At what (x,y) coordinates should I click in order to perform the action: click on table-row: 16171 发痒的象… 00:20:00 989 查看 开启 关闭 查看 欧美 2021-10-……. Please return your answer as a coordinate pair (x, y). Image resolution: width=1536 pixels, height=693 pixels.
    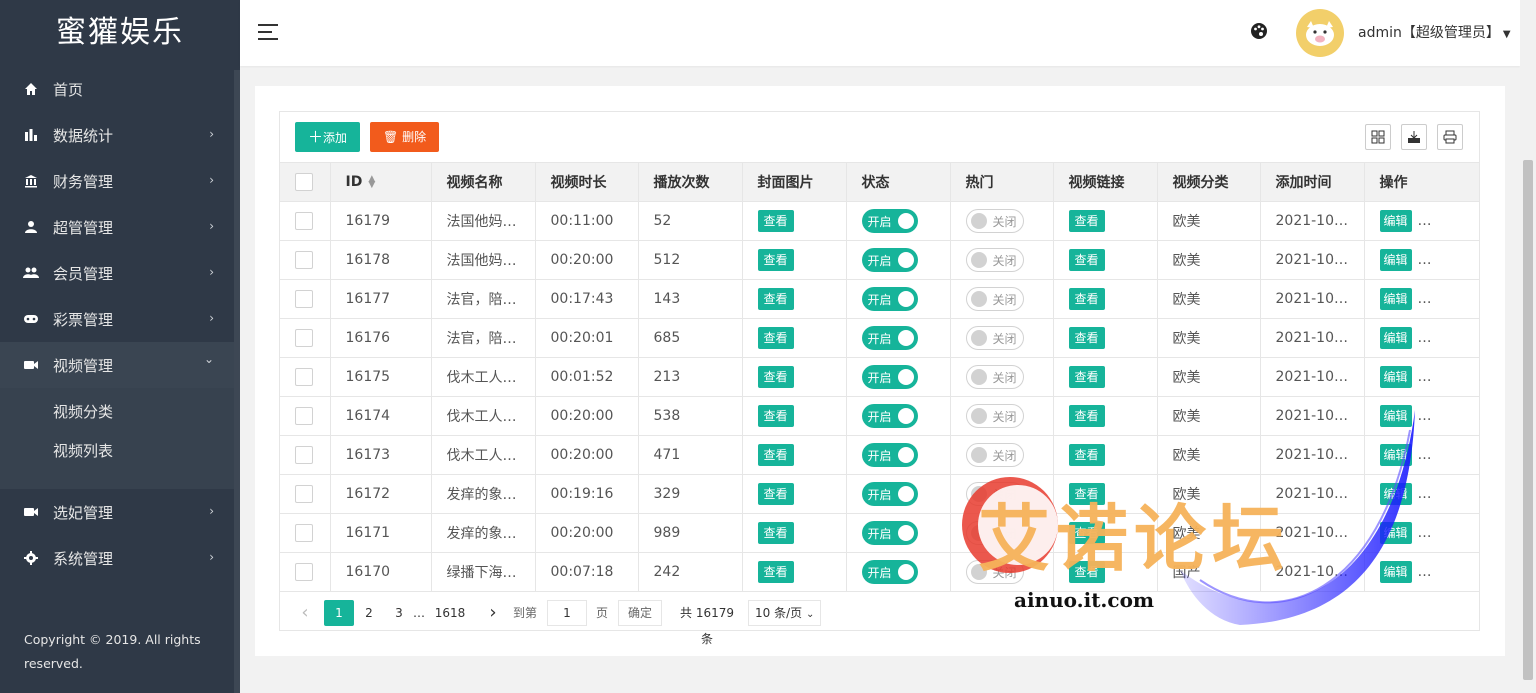
    Looking at the image, I should click on (879, 533).